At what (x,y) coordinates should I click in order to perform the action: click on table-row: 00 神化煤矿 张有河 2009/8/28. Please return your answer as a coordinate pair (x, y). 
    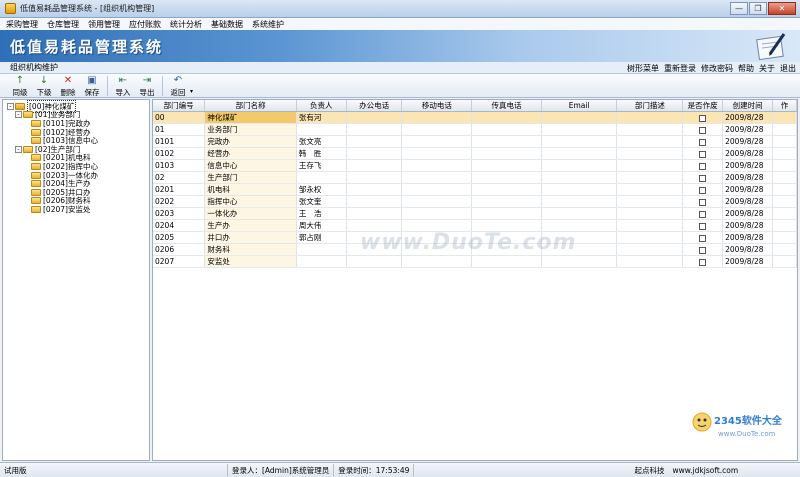
    Looking at the image, I should click on (475, 117).